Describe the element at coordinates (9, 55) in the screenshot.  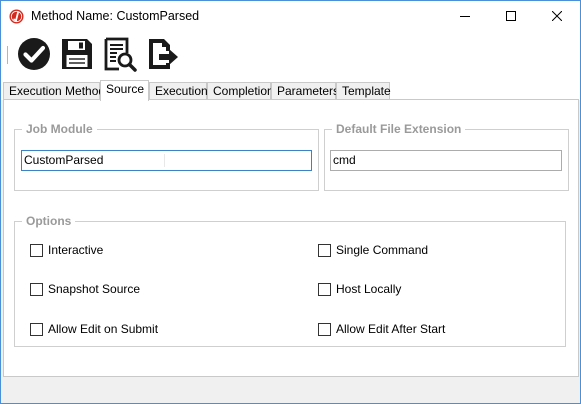
I see `toolbar-grip` at that location.